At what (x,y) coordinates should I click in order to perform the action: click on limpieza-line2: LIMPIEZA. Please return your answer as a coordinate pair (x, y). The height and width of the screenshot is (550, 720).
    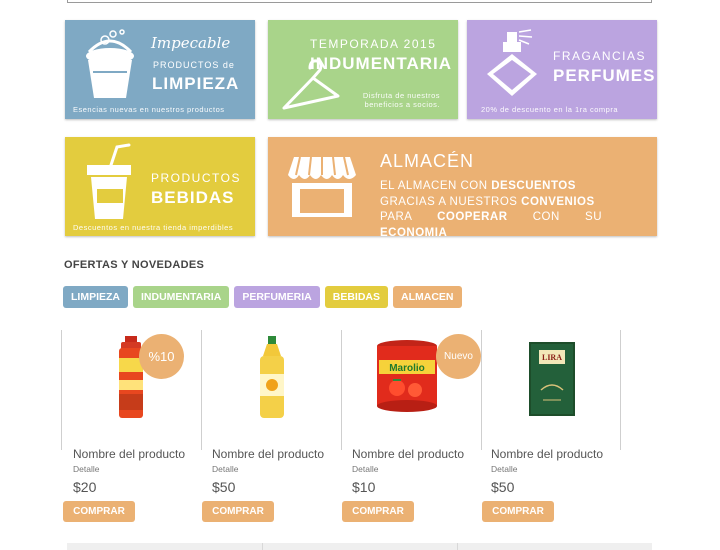
    Looking at the image, I should click on (196, 83).